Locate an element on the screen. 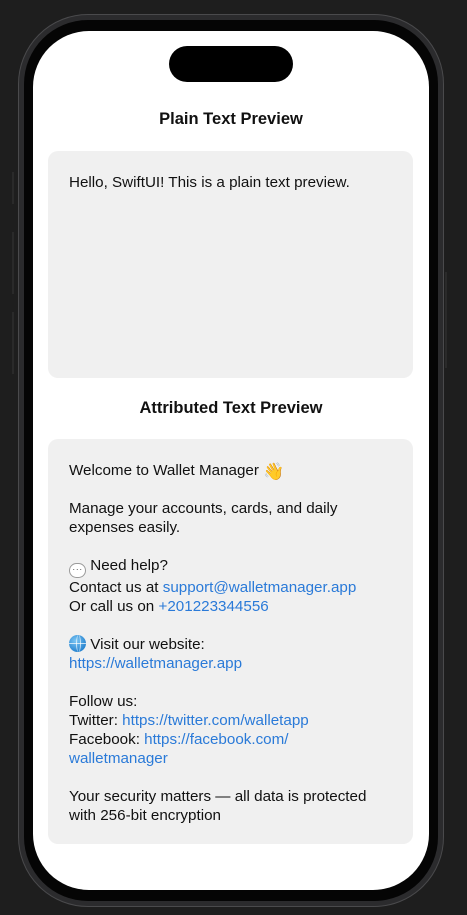  manage-line-1: Manage your accounts, cards, and daily is located at coordinates (203, 508).